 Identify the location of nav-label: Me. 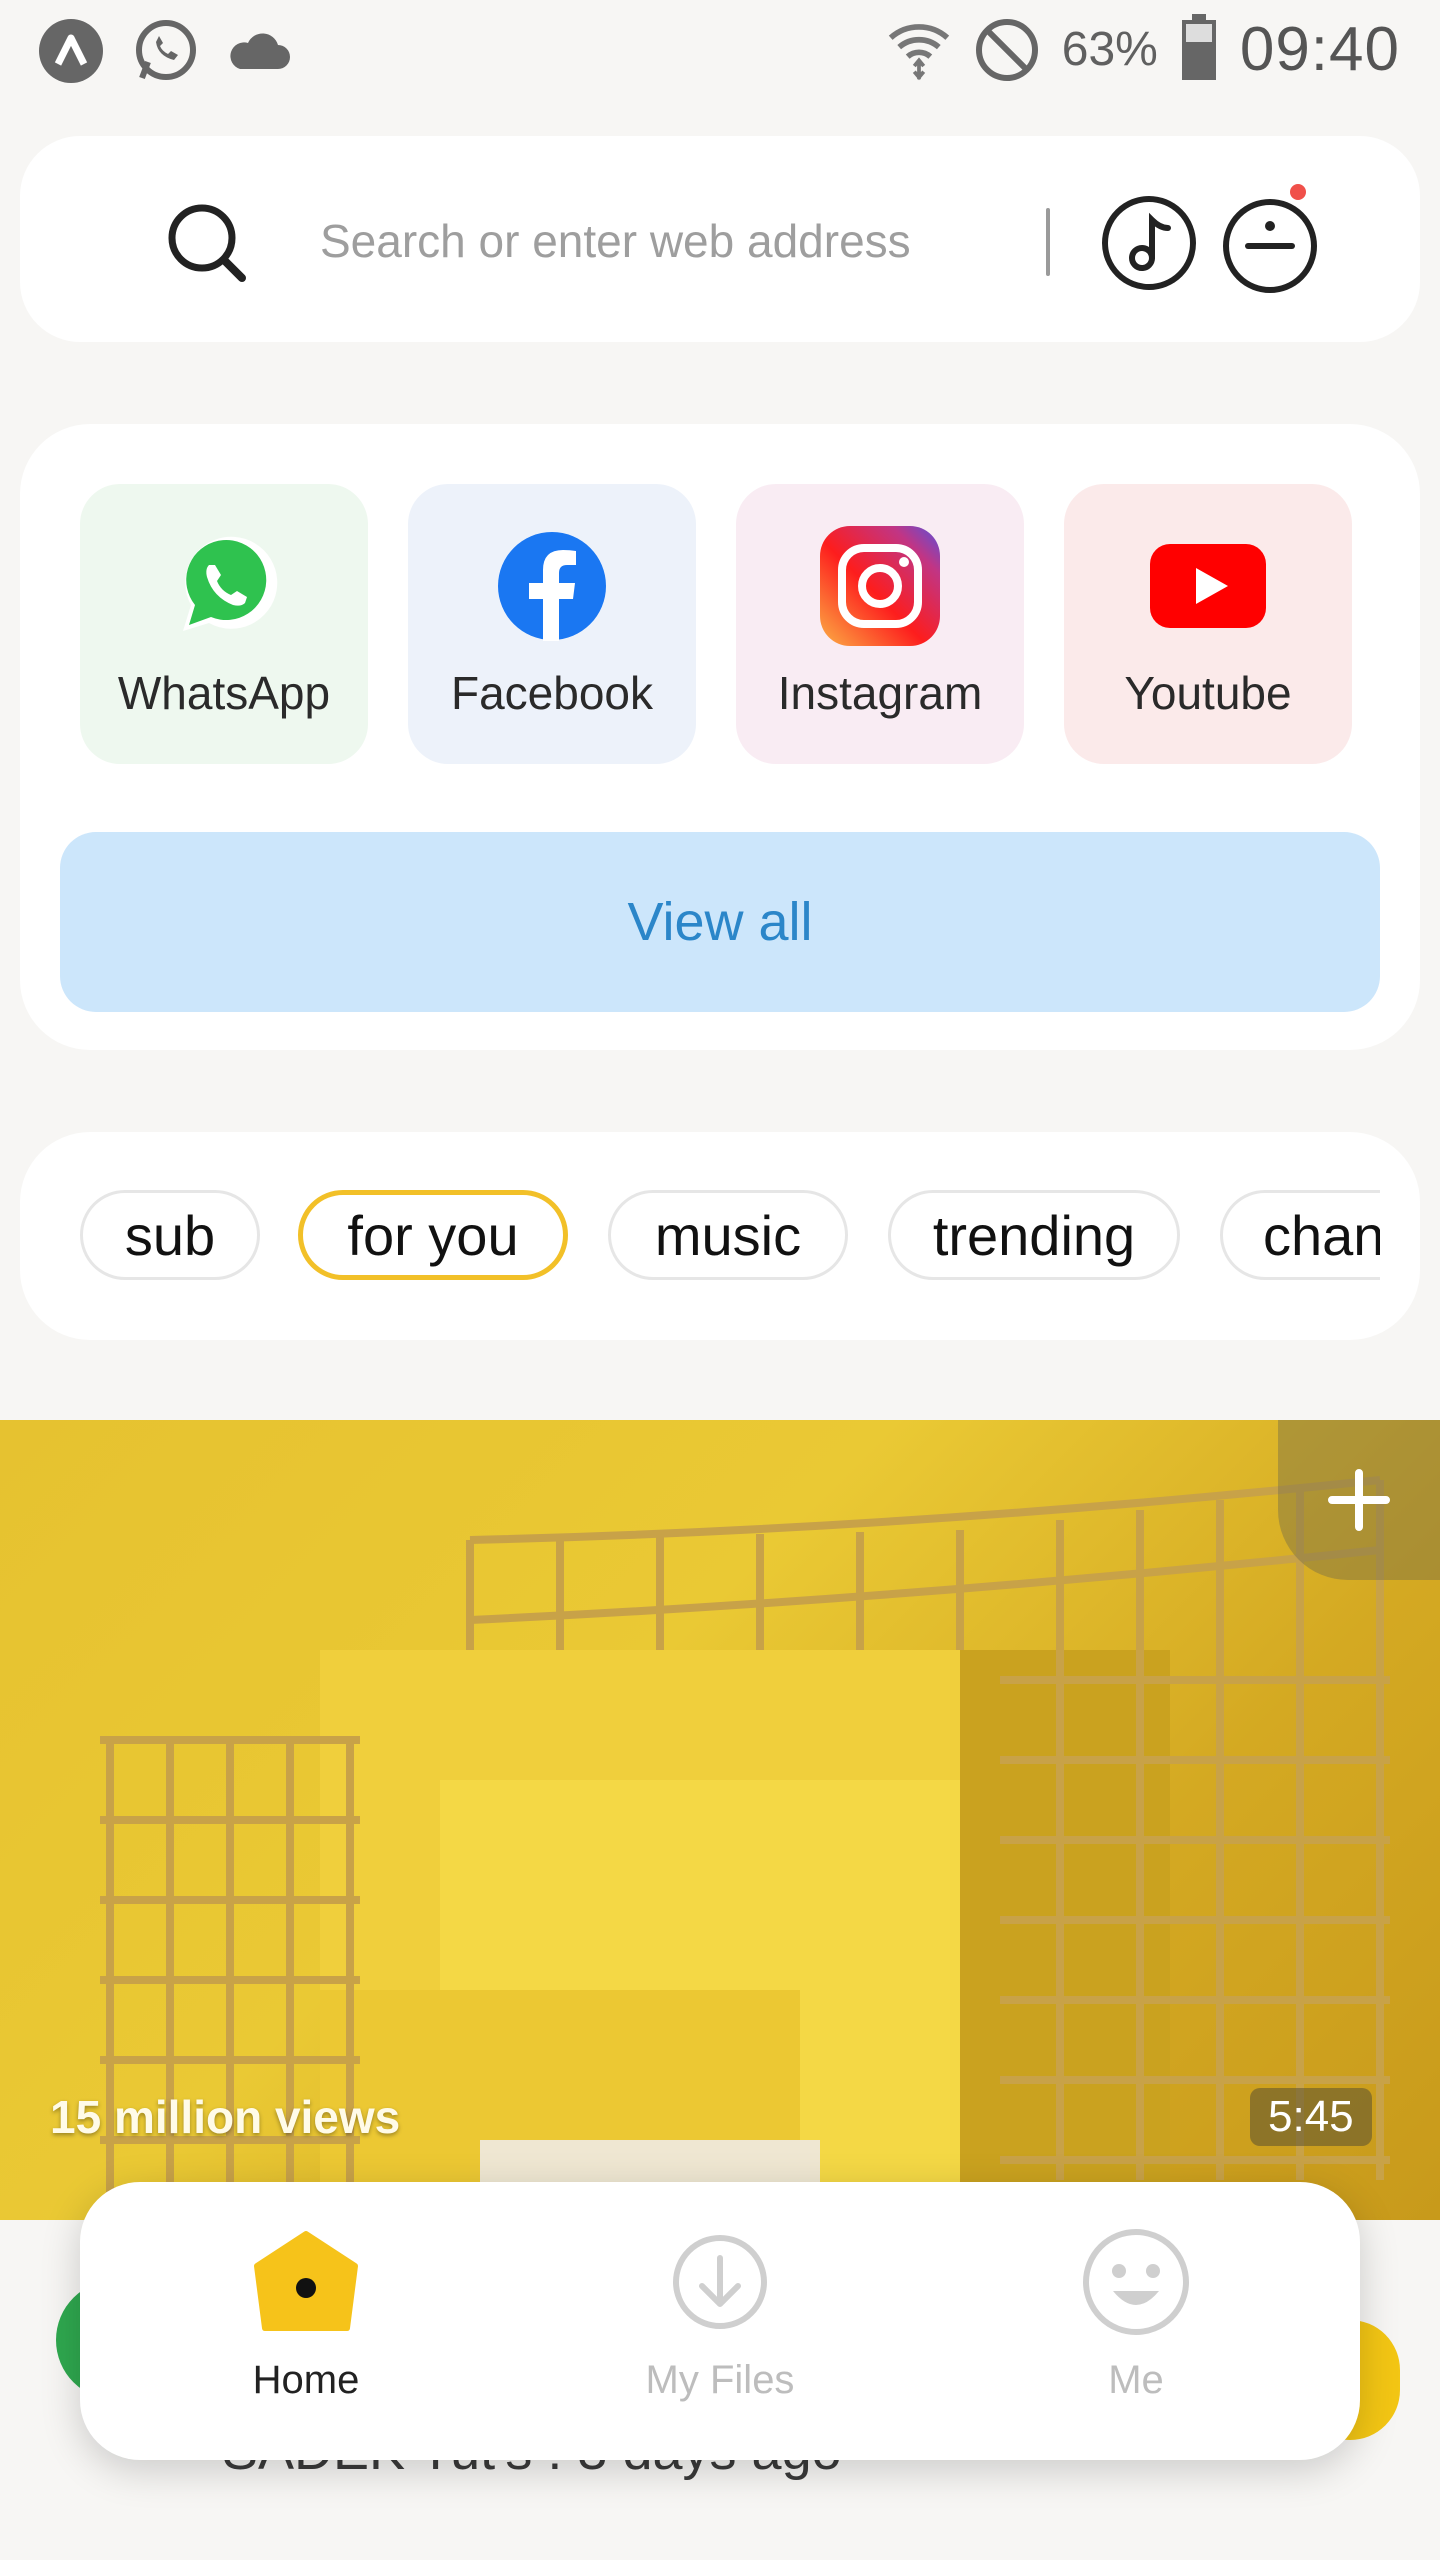
(1136, 2380).